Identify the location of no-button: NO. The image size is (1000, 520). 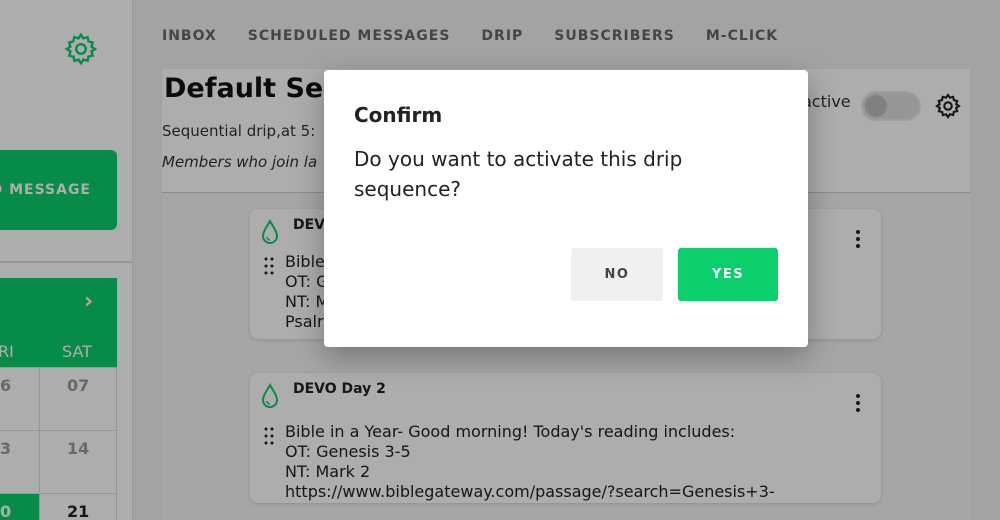
(617, 274).